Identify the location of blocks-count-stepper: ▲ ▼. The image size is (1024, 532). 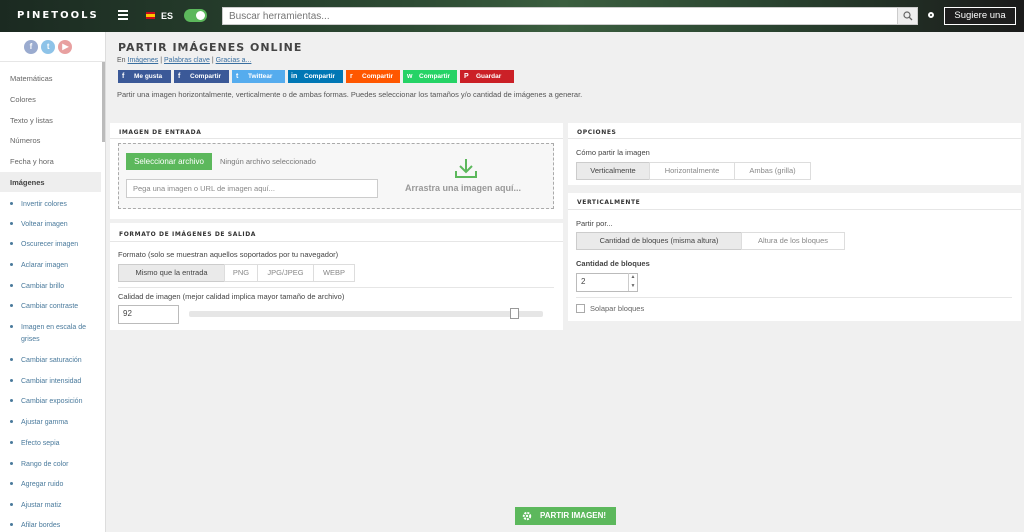
(632, 282).